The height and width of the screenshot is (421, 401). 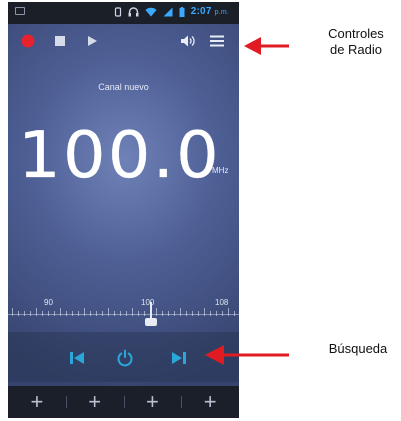 What do you see at coordinates (168, 11) in the screenshot?
I see `signal-icon` at bounding box center [168, 11].